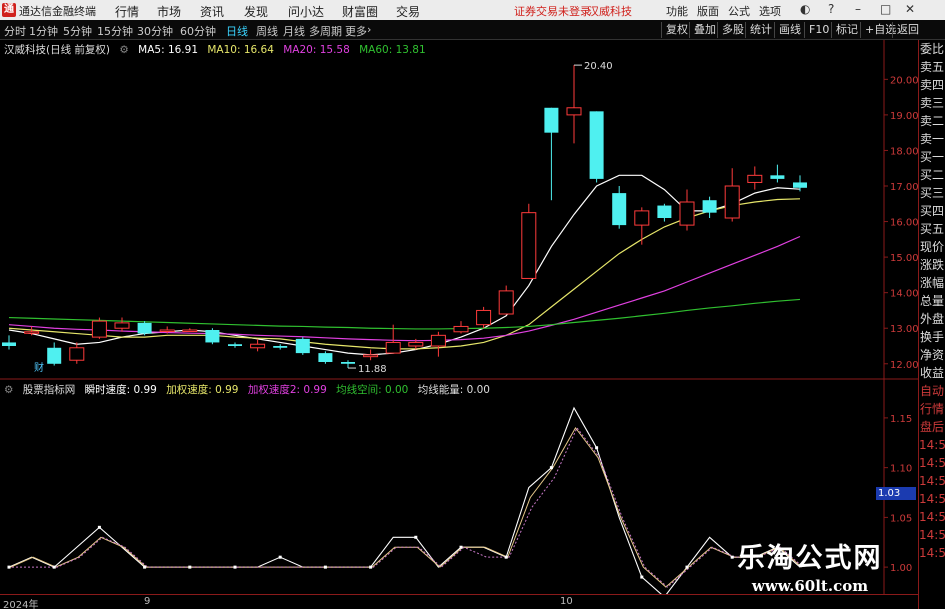 The width and height of the screenshot is (945, 609). What do you see at coordinates (123, 50) in the screenshot?
I see `settings-icon: ⚙` at bounding box center [123, 50].